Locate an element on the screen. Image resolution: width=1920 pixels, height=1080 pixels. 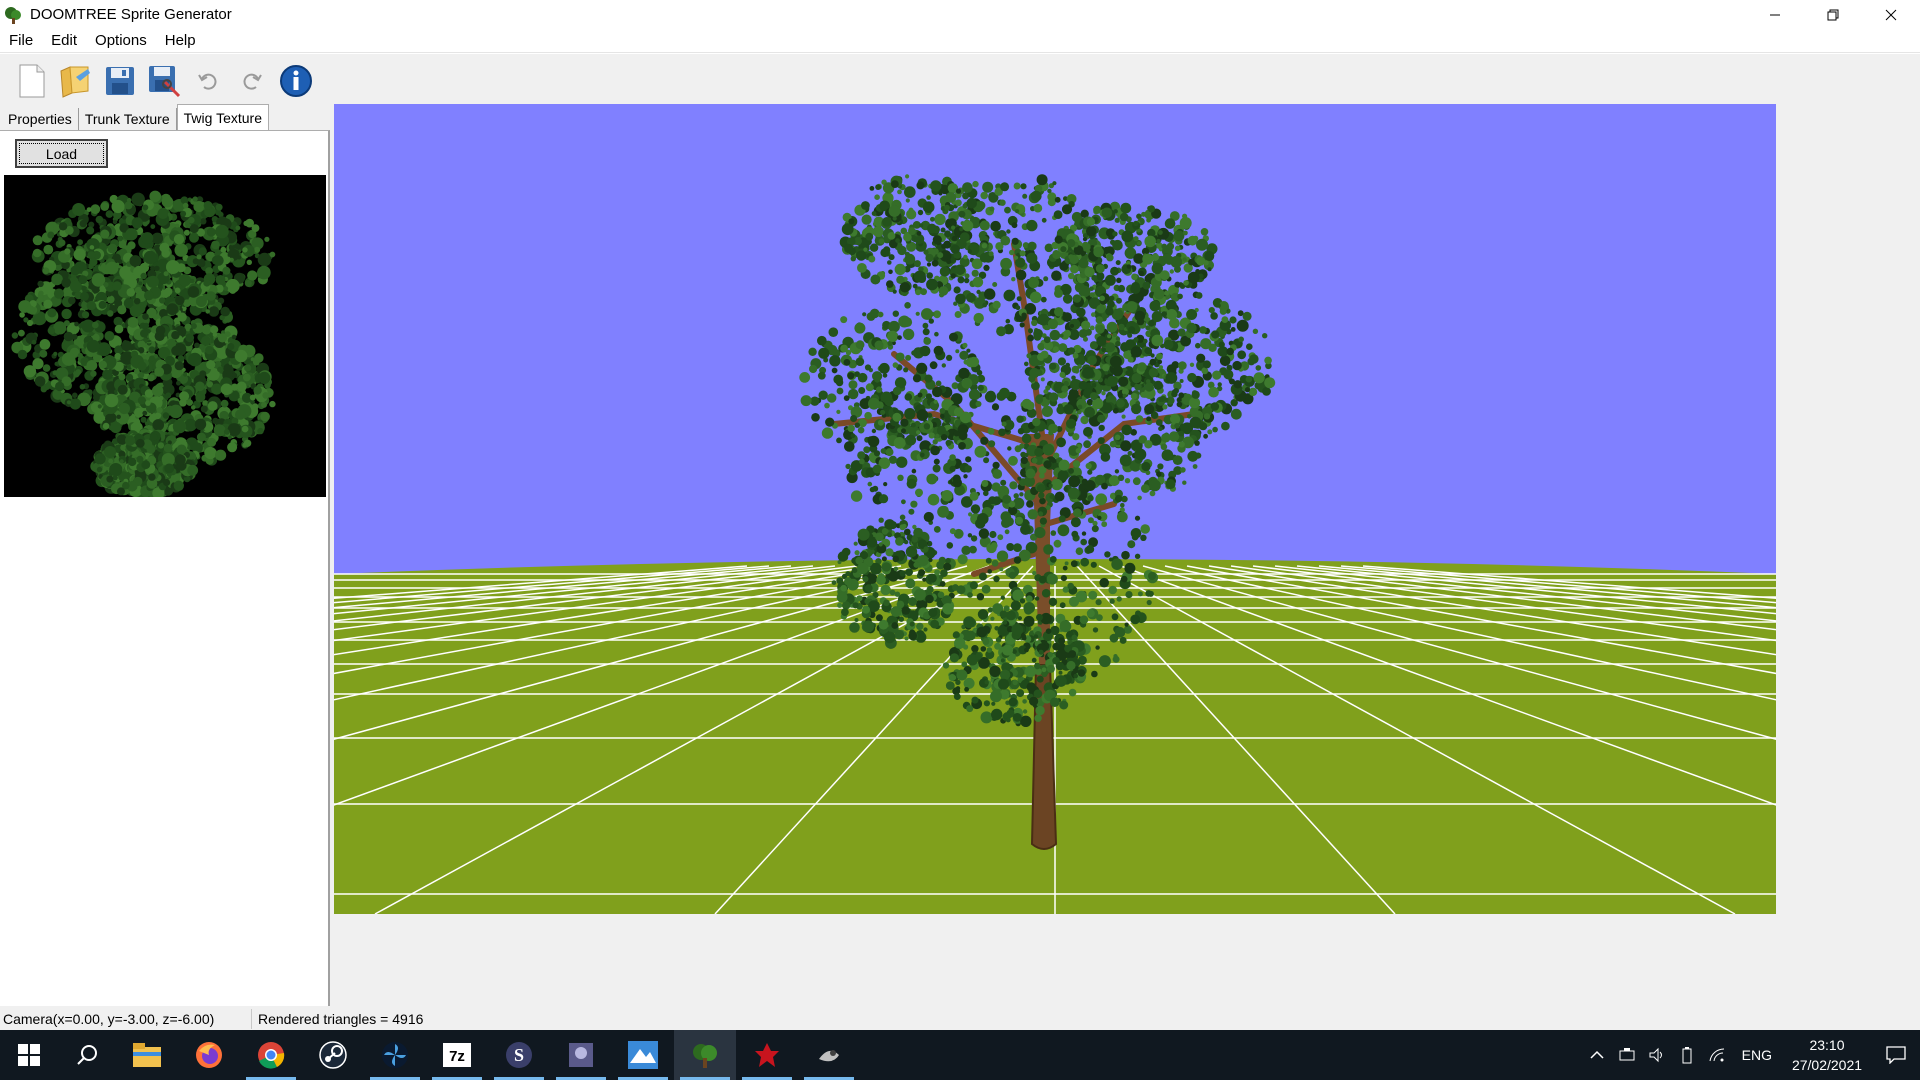
taskbar-doomtree is located at coordinates (705, 1055).